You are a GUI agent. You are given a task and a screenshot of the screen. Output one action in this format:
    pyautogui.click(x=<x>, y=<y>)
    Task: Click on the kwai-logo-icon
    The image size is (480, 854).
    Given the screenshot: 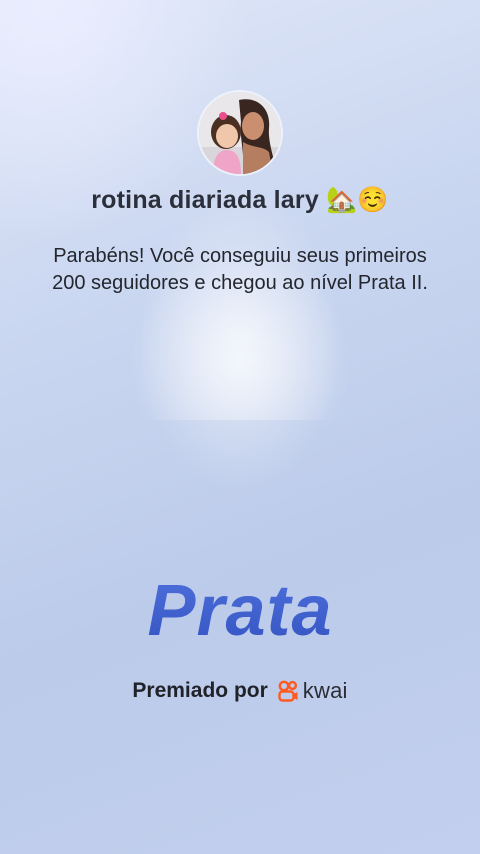 What is the action you would take?
    pyautogui.click(x=288, y=691)
    